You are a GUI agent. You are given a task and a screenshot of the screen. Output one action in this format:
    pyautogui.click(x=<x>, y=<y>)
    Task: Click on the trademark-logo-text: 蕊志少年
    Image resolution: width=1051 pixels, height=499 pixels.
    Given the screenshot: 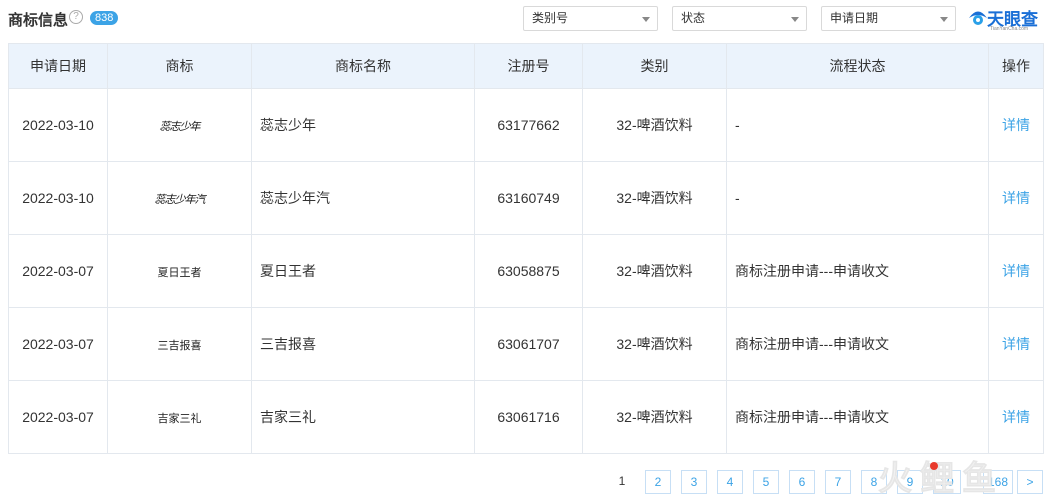 What is the action you would take?
    pyautogui.click(x=180, y=126)
    